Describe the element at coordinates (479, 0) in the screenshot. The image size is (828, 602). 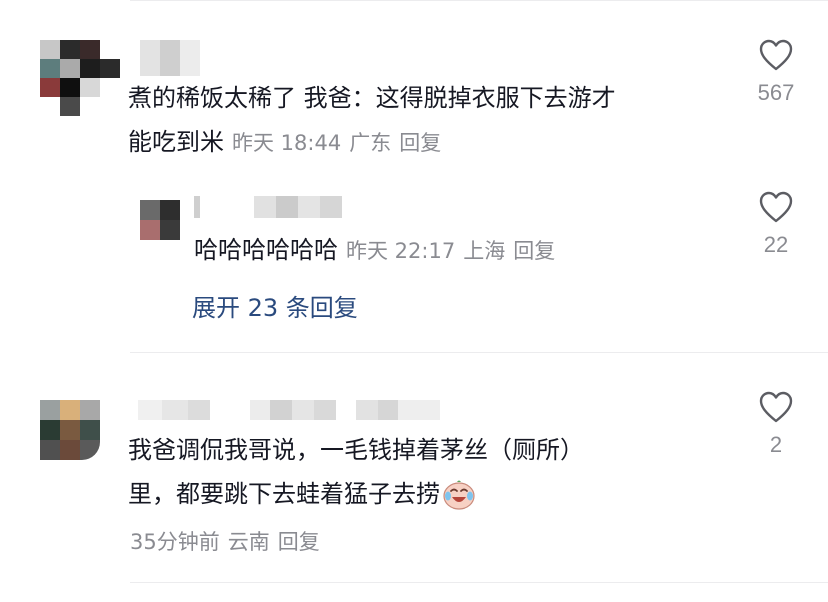
I see `top-divider` at that location.